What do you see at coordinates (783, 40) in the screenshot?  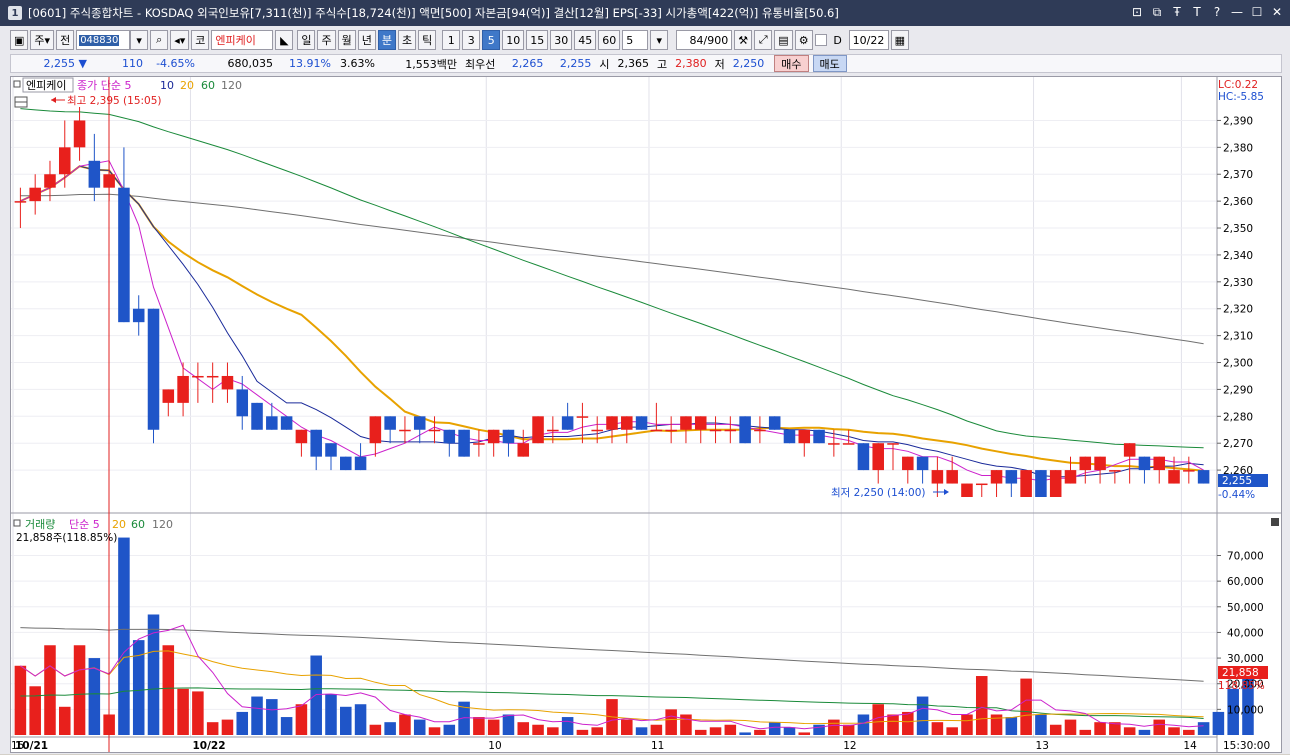 I see `save-icon: ▤` at bounding box center [783, 40].